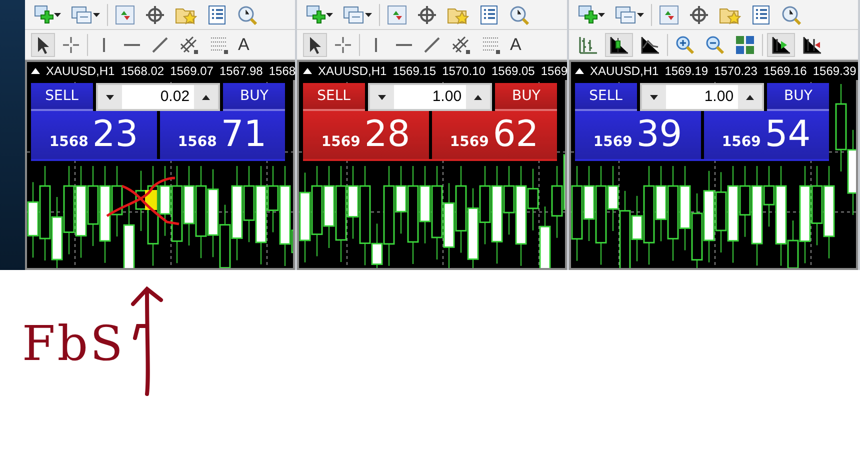 The width and height of the screenshot is (860, 460). Describe the element at coordinates (464, 71) in the screenshot. I see `price-quote: 1570.10` at that location.